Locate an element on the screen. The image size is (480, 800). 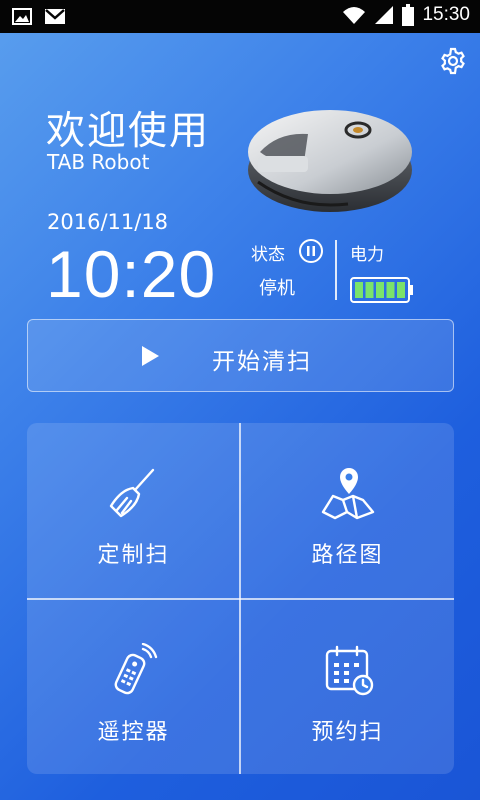
remote-control-tile: 遥控器 is located at coordinates (133, 687).